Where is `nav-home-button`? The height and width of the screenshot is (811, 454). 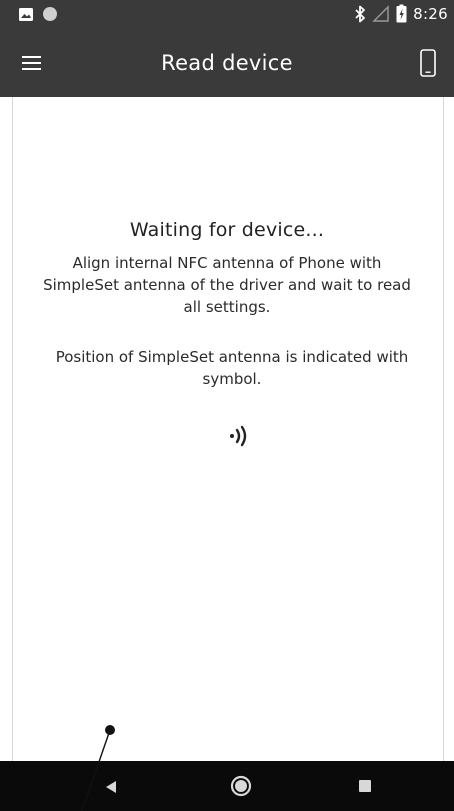
nav-home-button is located at coordinates (241, 786).